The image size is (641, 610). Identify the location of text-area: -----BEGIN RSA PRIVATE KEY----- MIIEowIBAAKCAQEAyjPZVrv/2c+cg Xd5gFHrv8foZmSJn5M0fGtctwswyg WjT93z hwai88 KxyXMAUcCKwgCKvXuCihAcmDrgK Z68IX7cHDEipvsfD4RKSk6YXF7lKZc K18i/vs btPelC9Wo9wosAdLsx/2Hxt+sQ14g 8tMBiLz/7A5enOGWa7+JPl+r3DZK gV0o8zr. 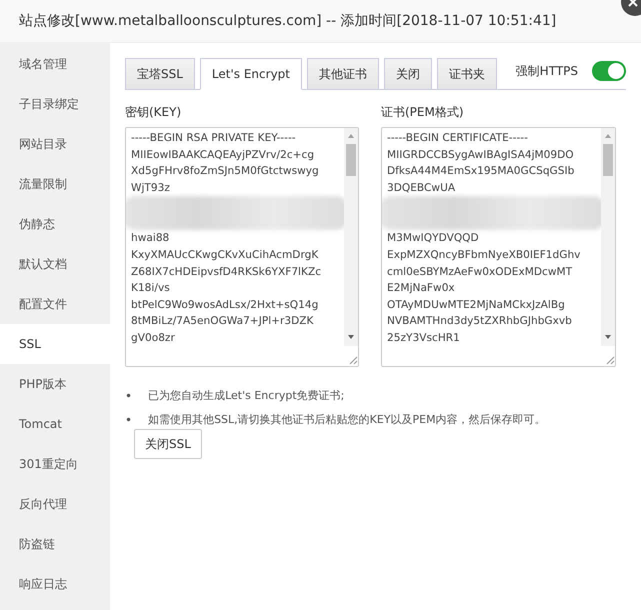
(242, 247).